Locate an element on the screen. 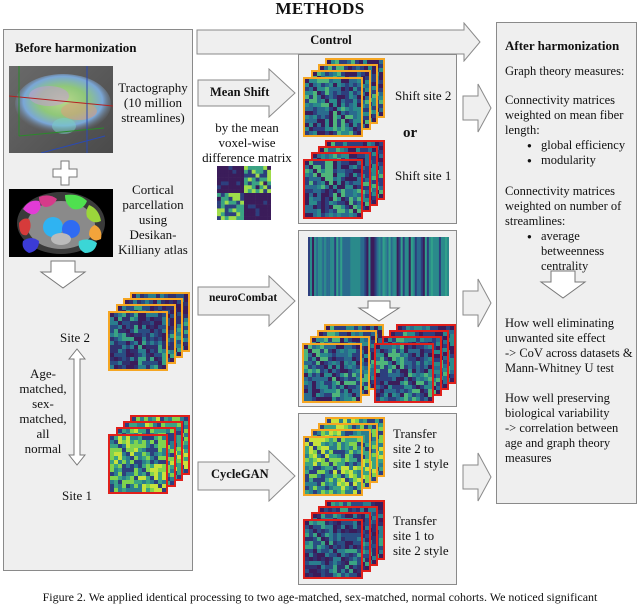 The image size is (640, 605). neurocombat-result-panel is located at coordinates (377, 318).